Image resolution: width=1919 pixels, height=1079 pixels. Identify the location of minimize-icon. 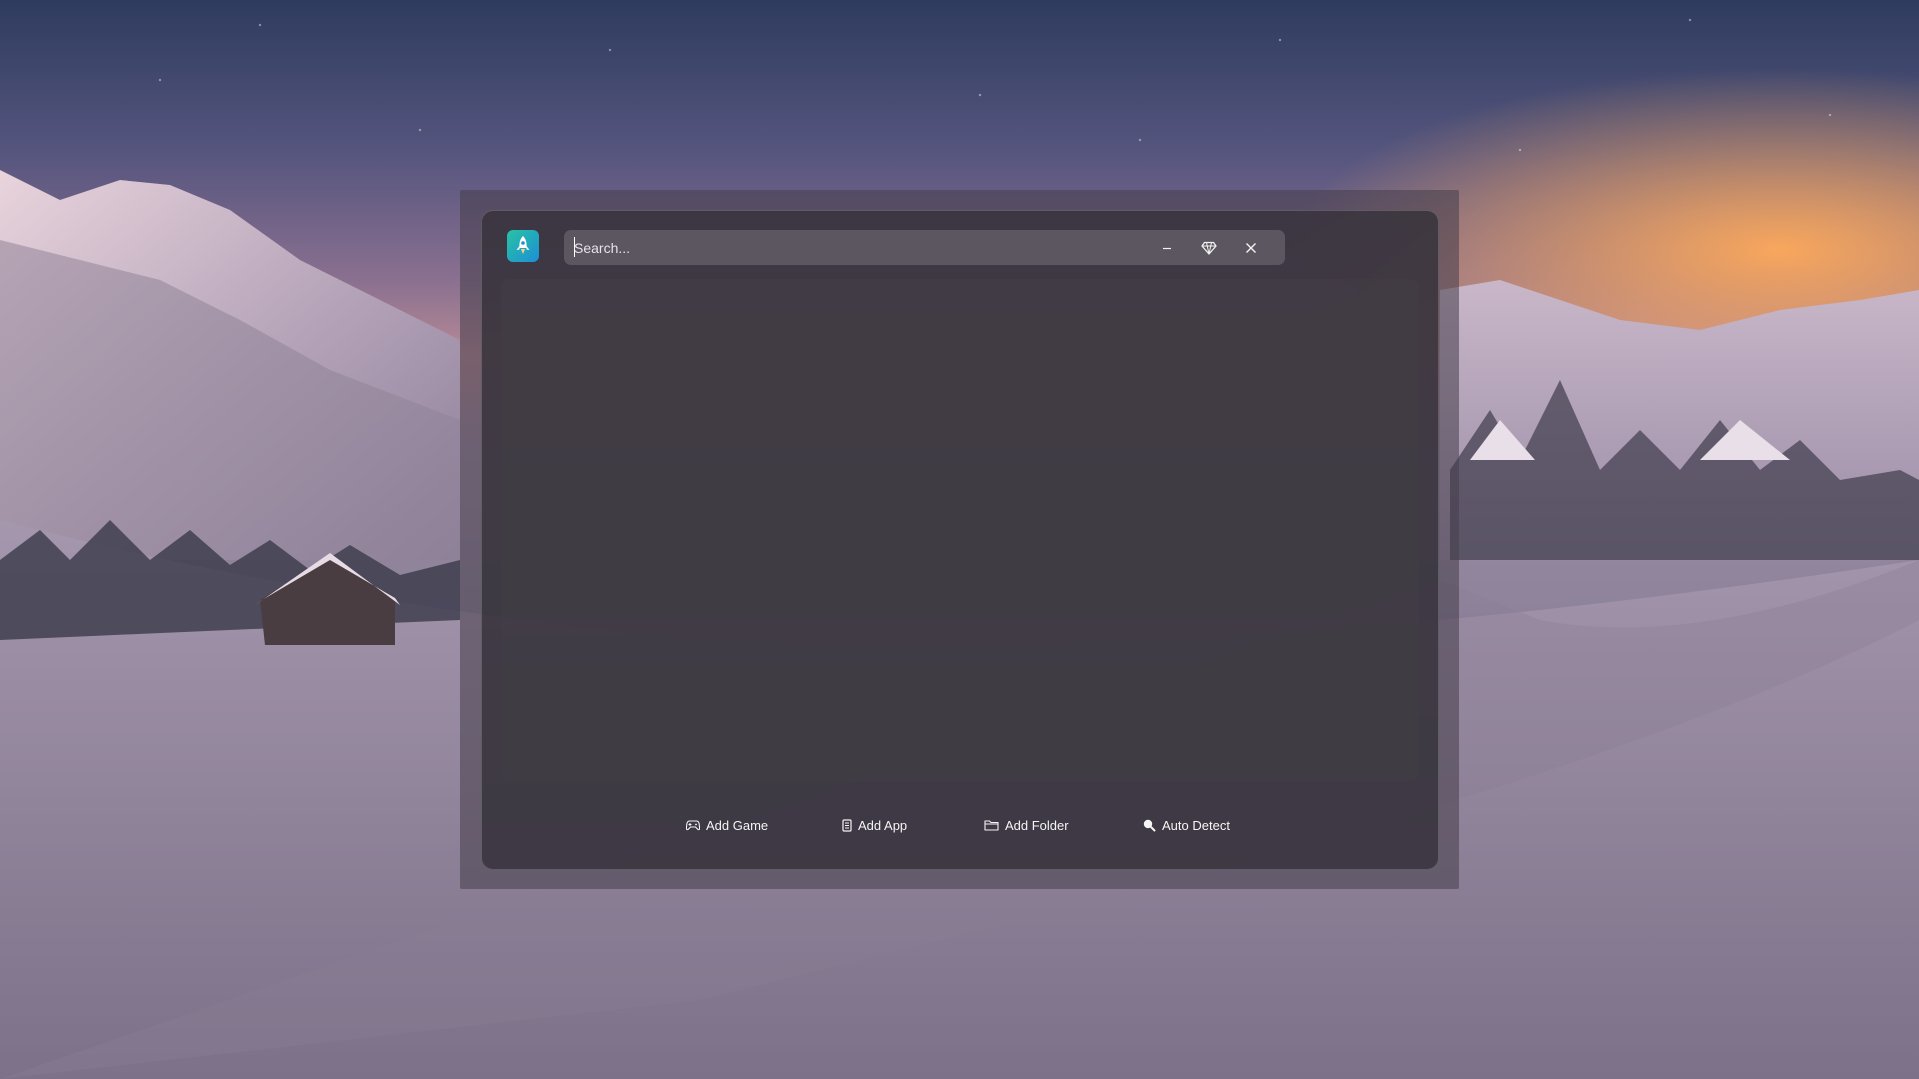
(1167, 248).